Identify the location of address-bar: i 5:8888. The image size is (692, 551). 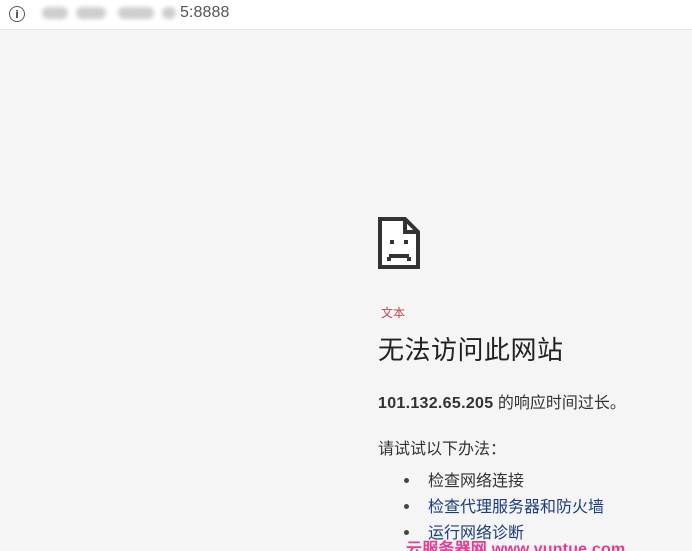
(346, 15).